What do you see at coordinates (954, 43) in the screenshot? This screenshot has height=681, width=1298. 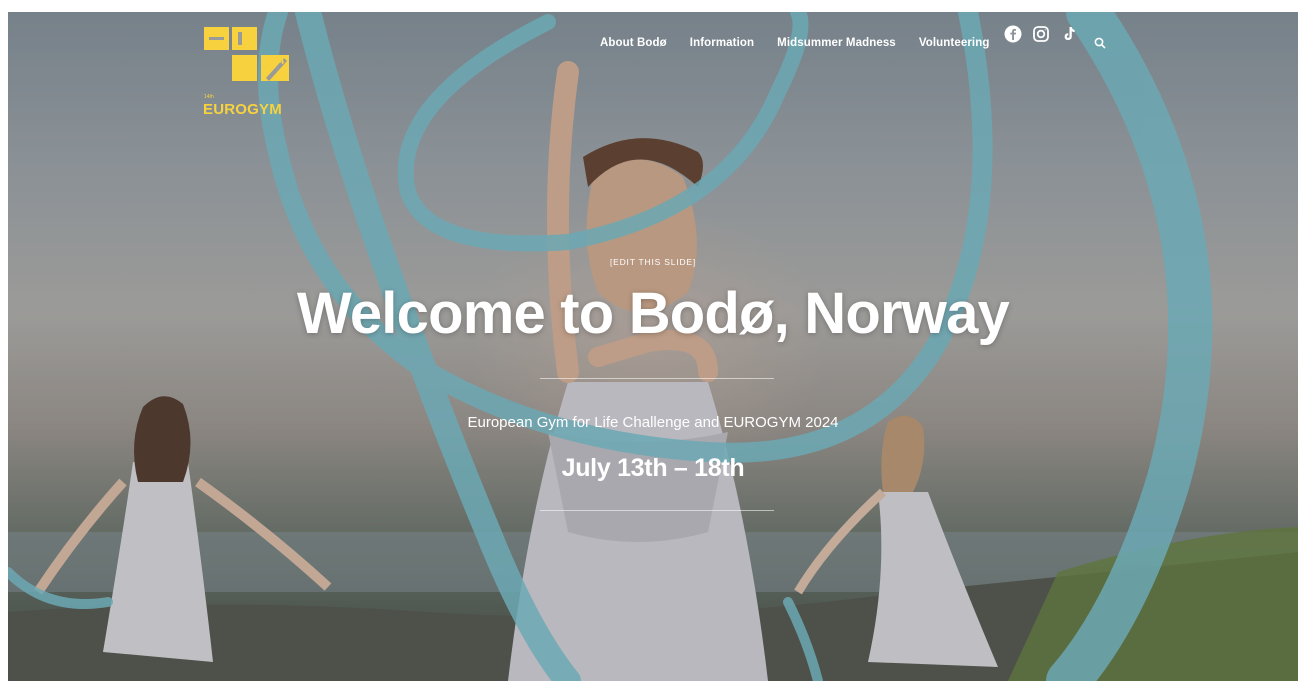 I see `nav-volunteering: Volunteering` at bounding box center [954, 43].